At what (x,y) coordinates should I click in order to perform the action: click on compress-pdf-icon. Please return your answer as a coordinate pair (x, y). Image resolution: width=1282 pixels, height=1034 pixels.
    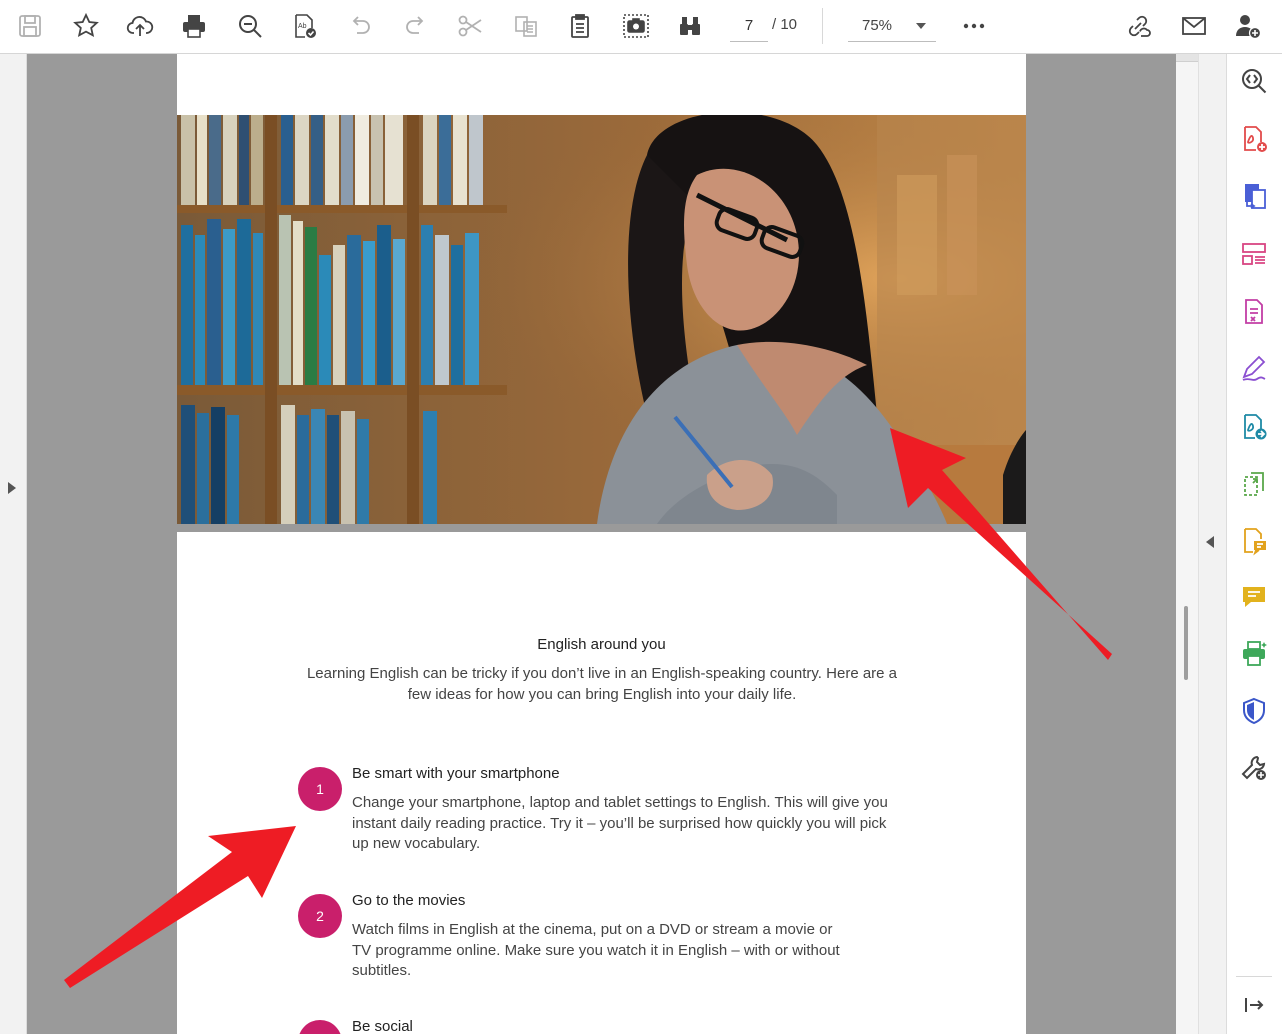
    Looking at the image, I should click on (1254, 484).